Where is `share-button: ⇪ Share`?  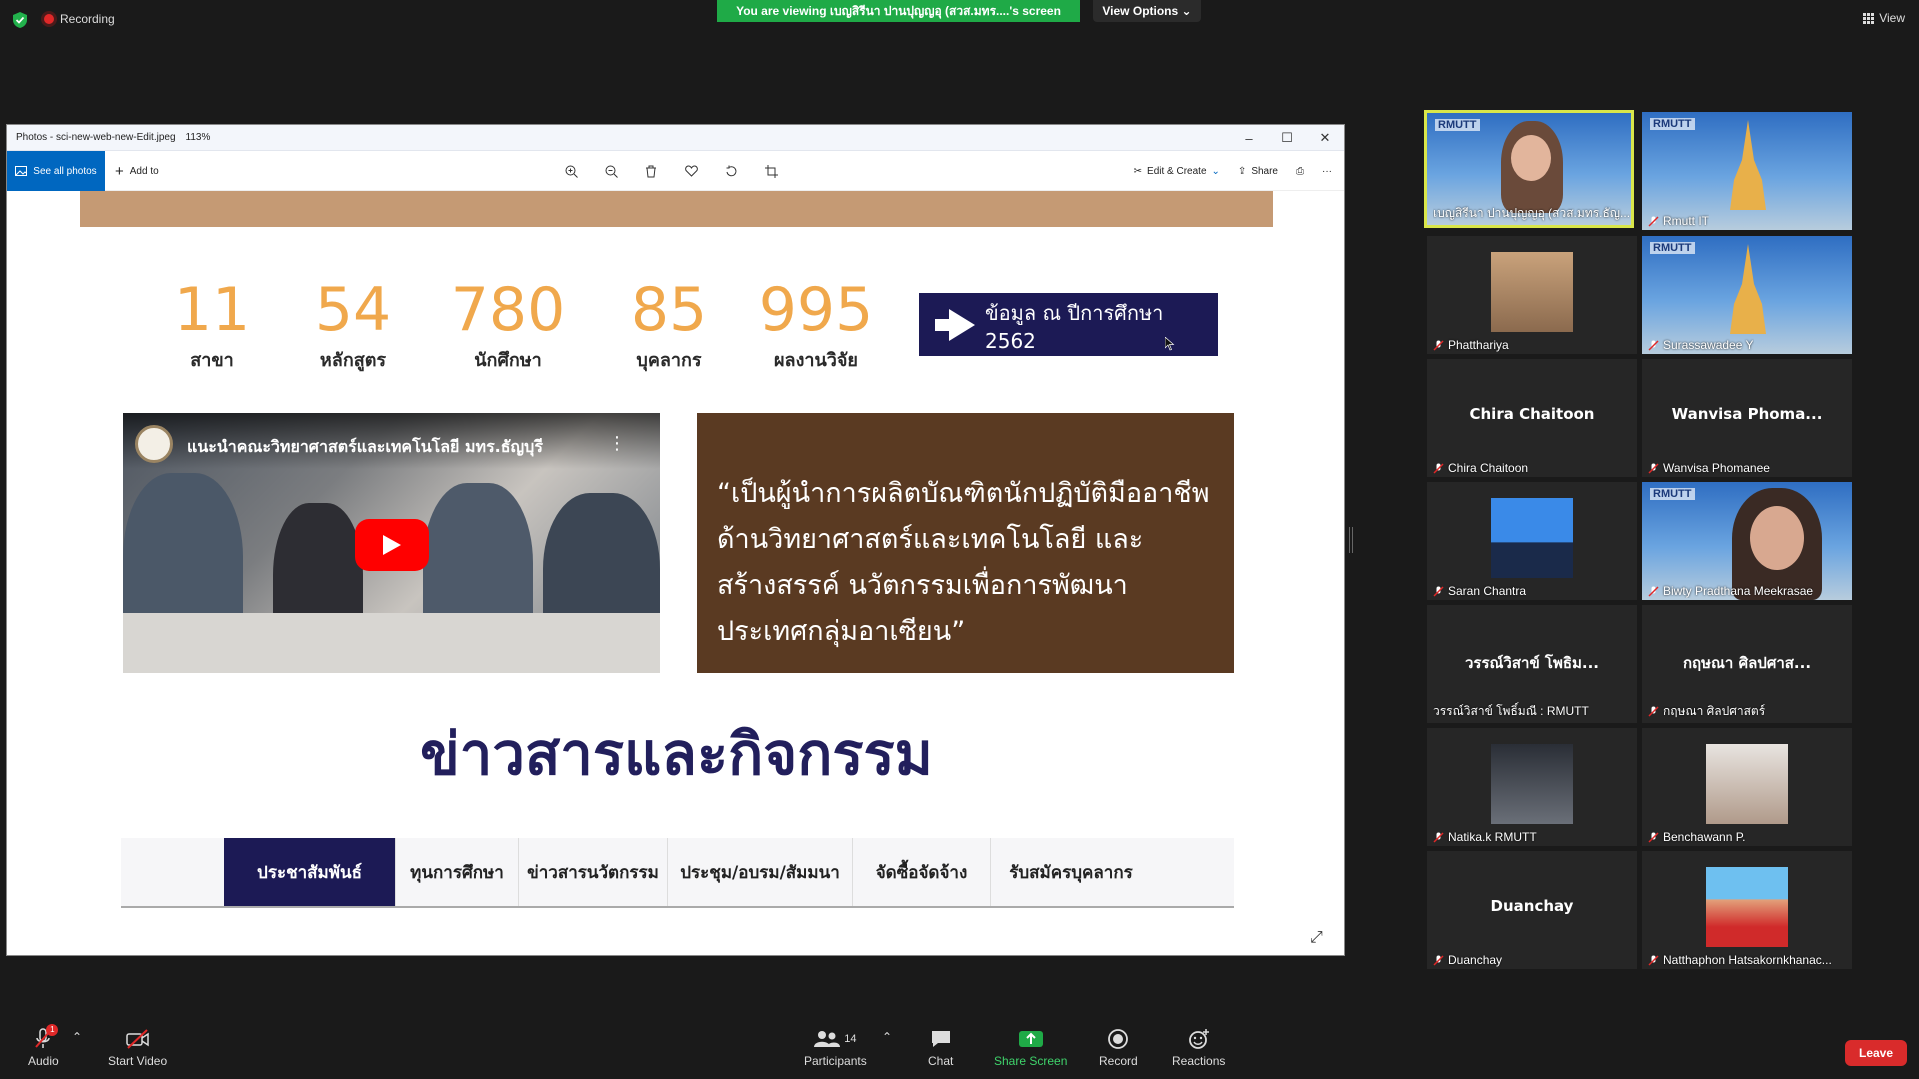 share-button: ⇪ Share is located at coordinates (1258, 171).